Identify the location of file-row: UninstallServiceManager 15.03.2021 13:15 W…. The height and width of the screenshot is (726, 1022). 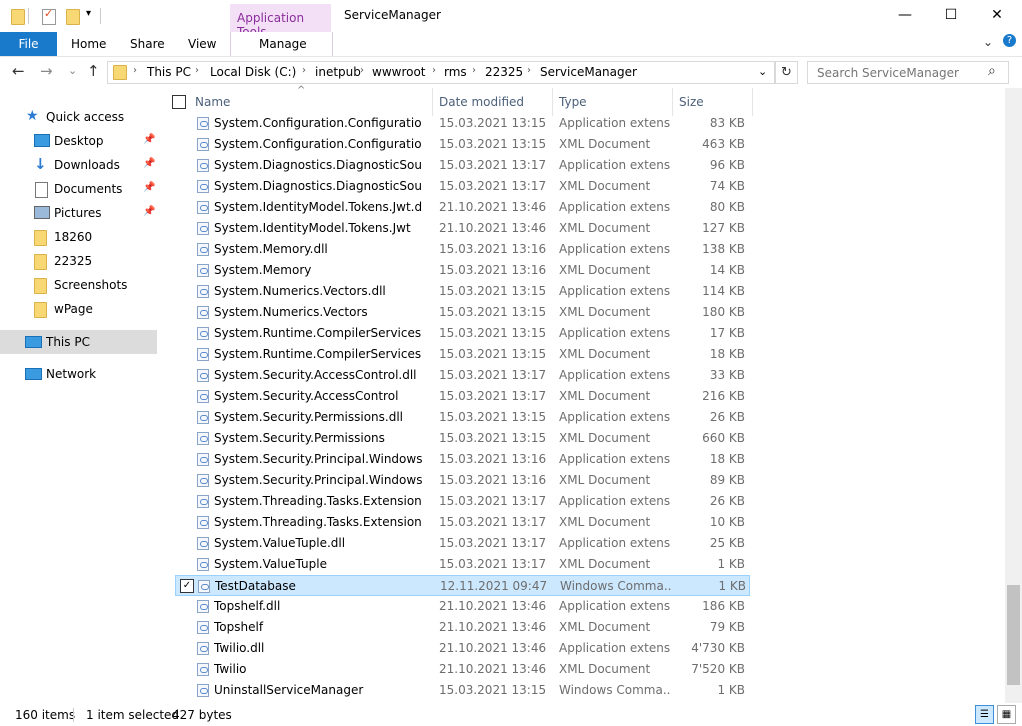
(462, 690).